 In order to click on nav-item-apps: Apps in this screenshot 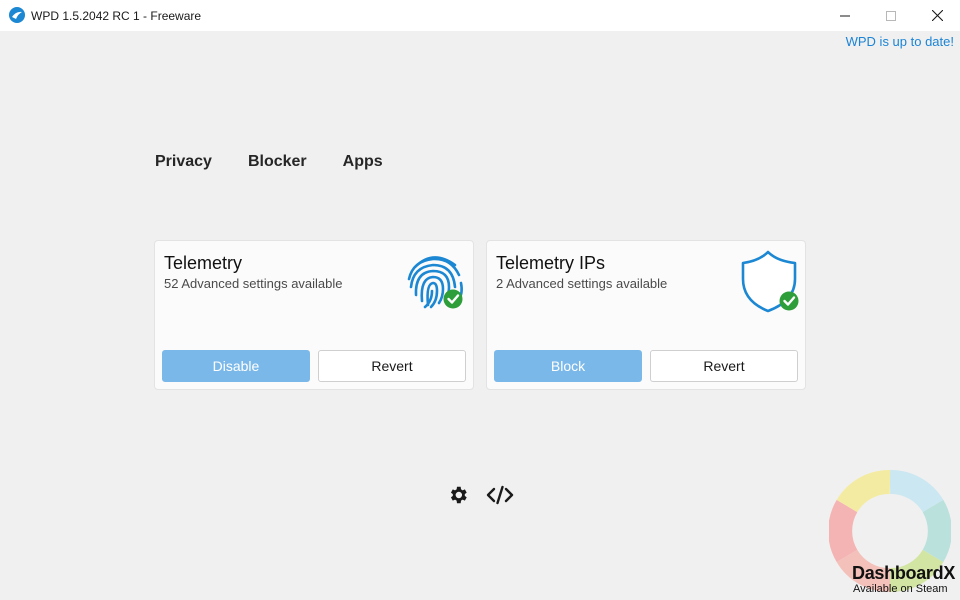, I will do `click(363, 162)`.